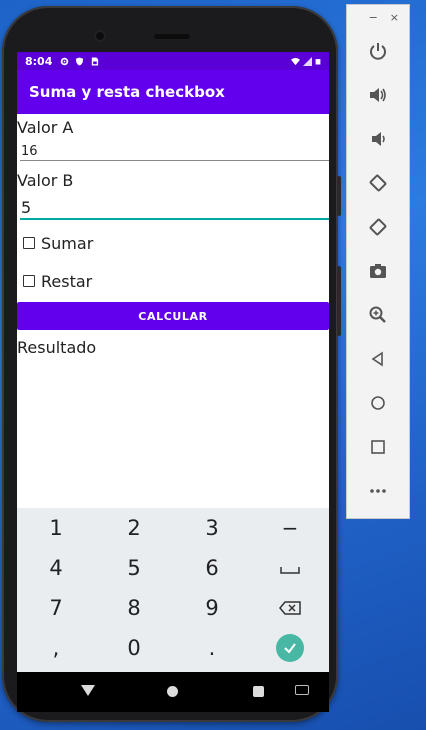 This screenshot has width=426, height=730. I want to click on minimize-button: −, so click(373, 20).